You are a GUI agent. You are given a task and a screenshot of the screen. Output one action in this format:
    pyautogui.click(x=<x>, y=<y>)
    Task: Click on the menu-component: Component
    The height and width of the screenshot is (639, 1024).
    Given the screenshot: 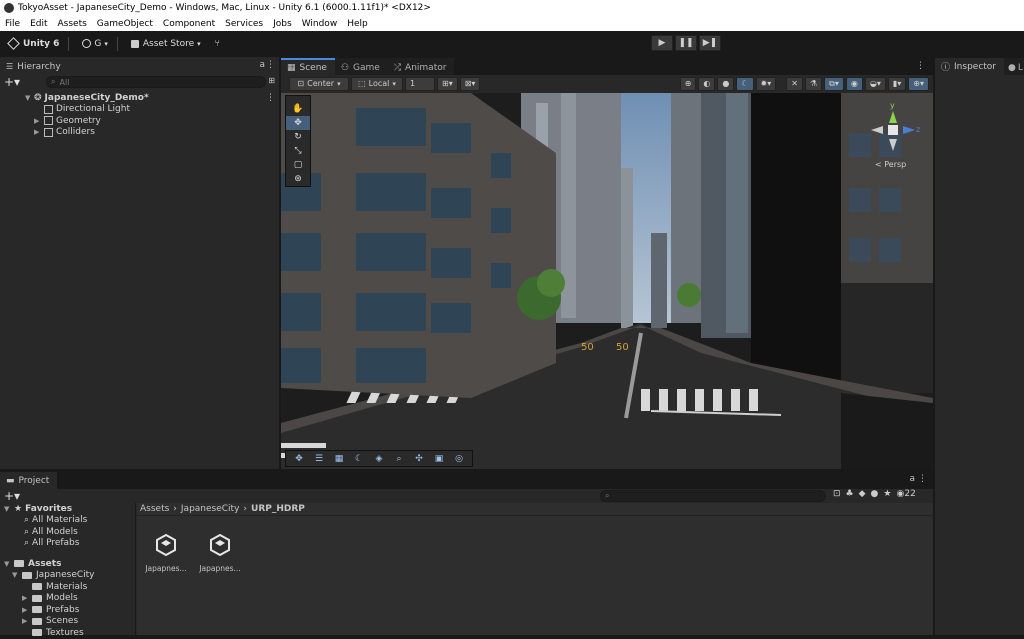 What is the action you would take?
    pyautogui.click(x=189, y=24)
    